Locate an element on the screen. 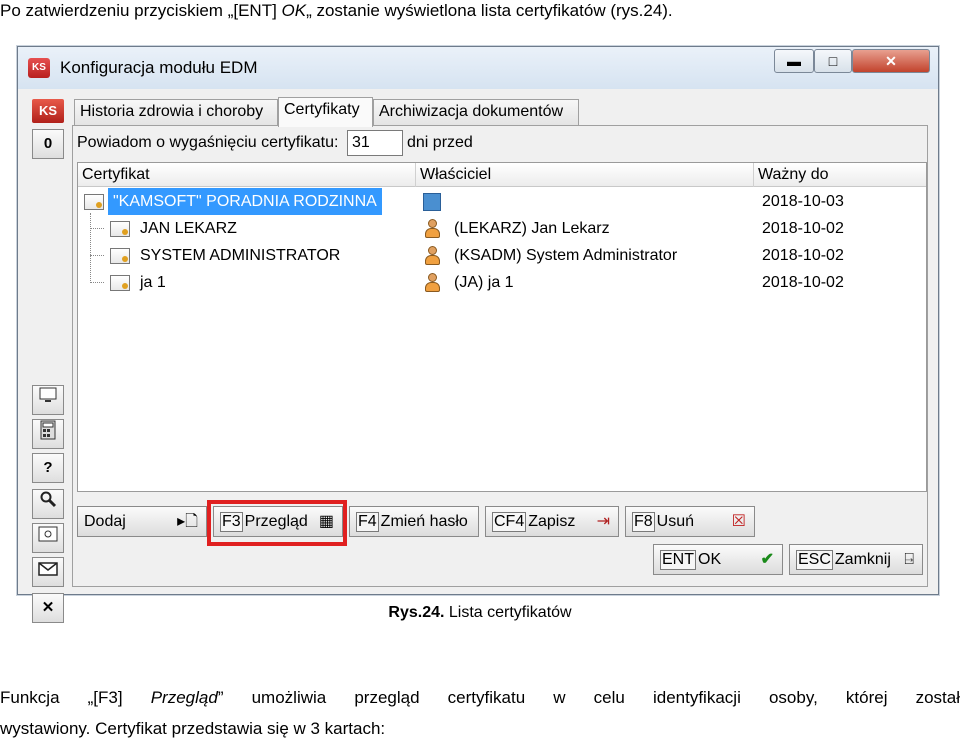 This screenshot has height=744, width=960. save-button: CF4 Zapisz ⇥ is located at coordinates (552, 521).